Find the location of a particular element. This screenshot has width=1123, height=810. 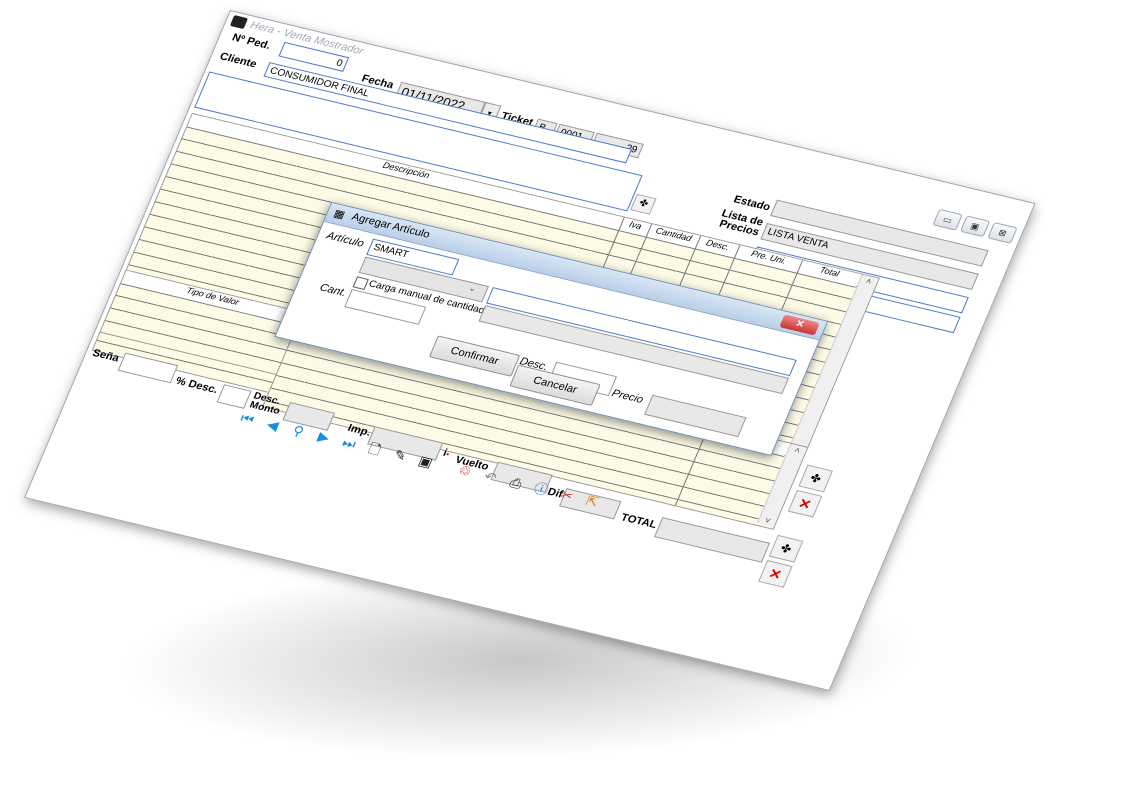

articulo-label: Artículo is located at coordinates (345, 240).